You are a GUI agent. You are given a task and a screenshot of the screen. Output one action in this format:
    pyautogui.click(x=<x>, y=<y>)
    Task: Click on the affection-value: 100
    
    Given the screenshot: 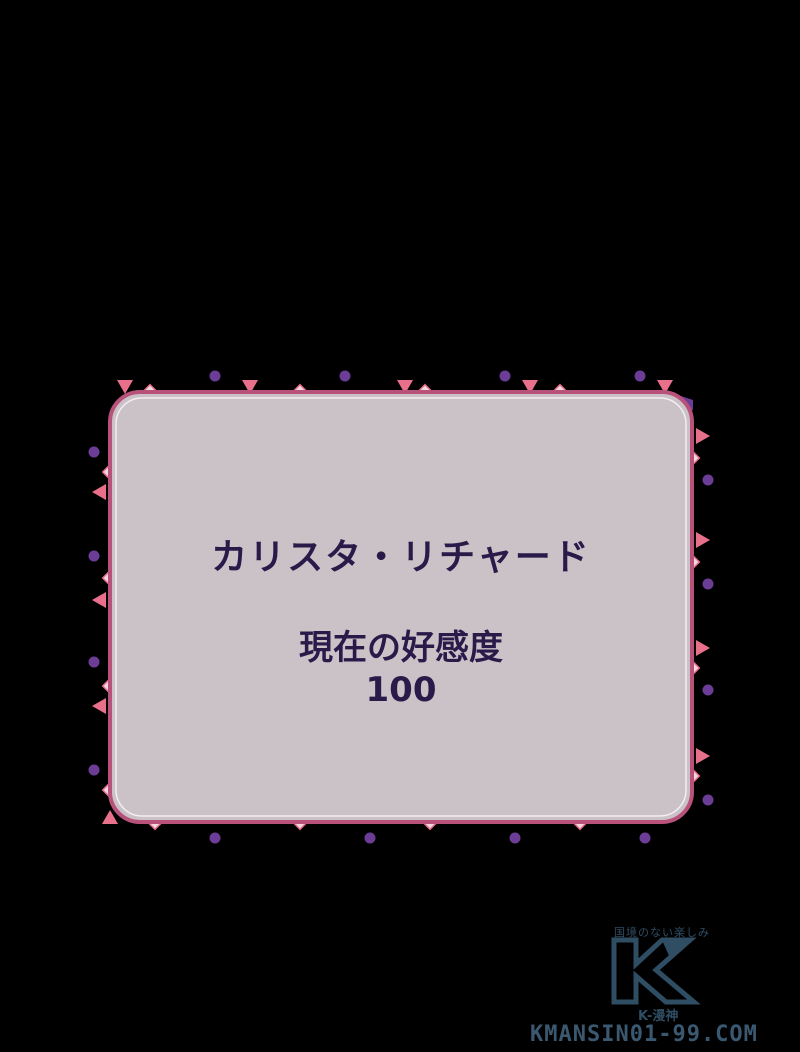 What is the action you would take?
    pyautogui.click(x=401, y=690)
    